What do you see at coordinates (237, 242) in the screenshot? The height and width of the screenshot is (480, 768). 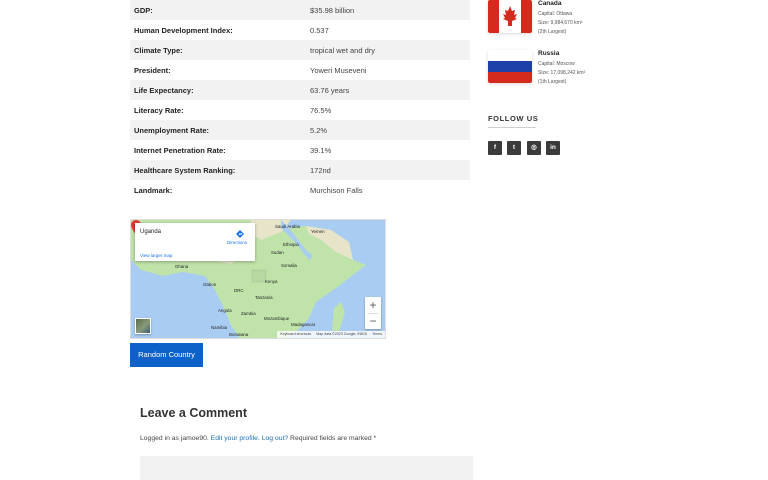 I see `directions-link: Directions` at bounding box center [237, 242].